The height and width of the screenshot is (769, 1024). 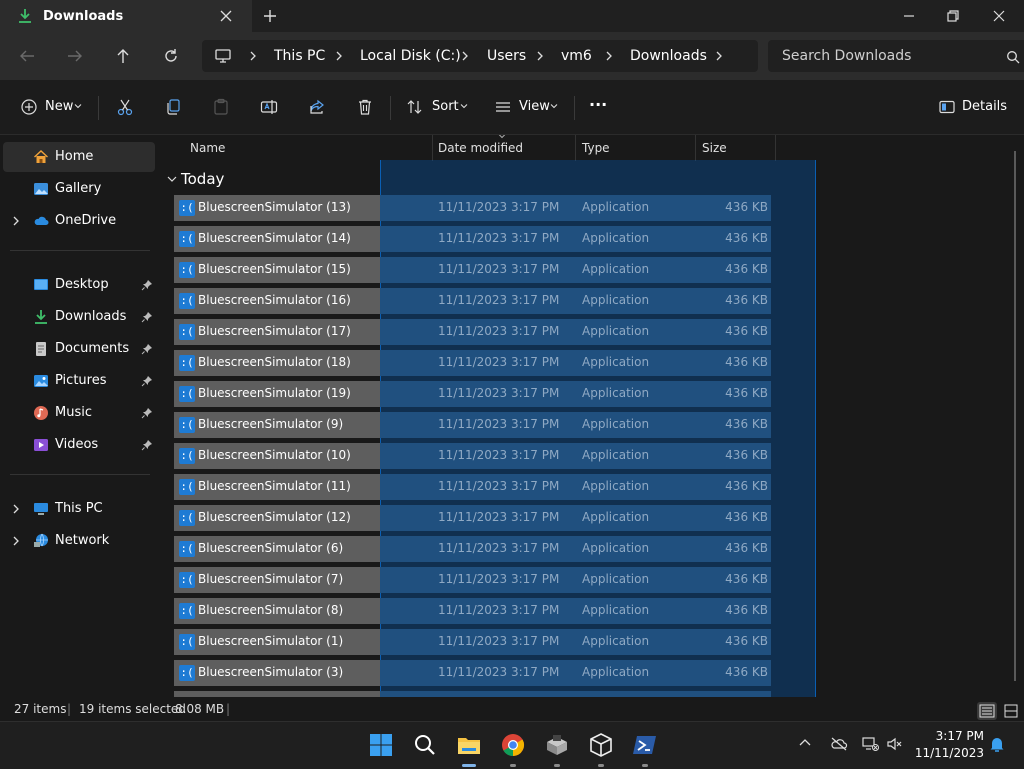 What do you see at coordinates (274, 517) in the screenshot?
I see `file-name: BluescreenSimulator (12)` at bounding box center [274, 517].